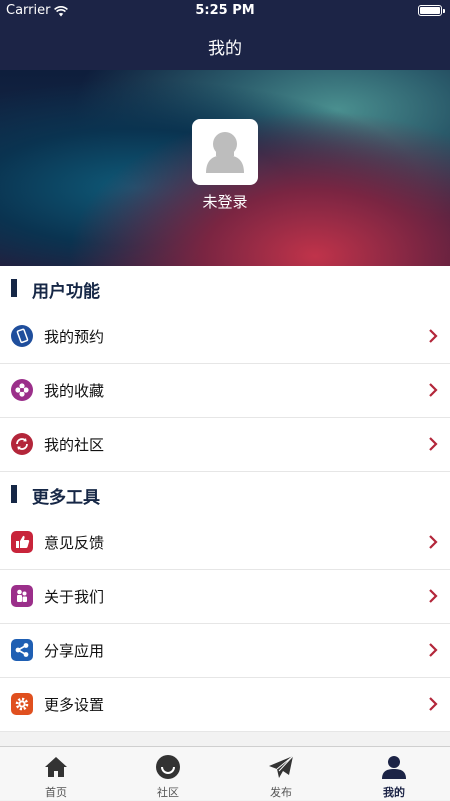 This screenshot has width=450, height=801. What do you see at coordinates (394, 792) in the screenshot?
I see `tab-label: 我的` at bounding box center [394, 792].